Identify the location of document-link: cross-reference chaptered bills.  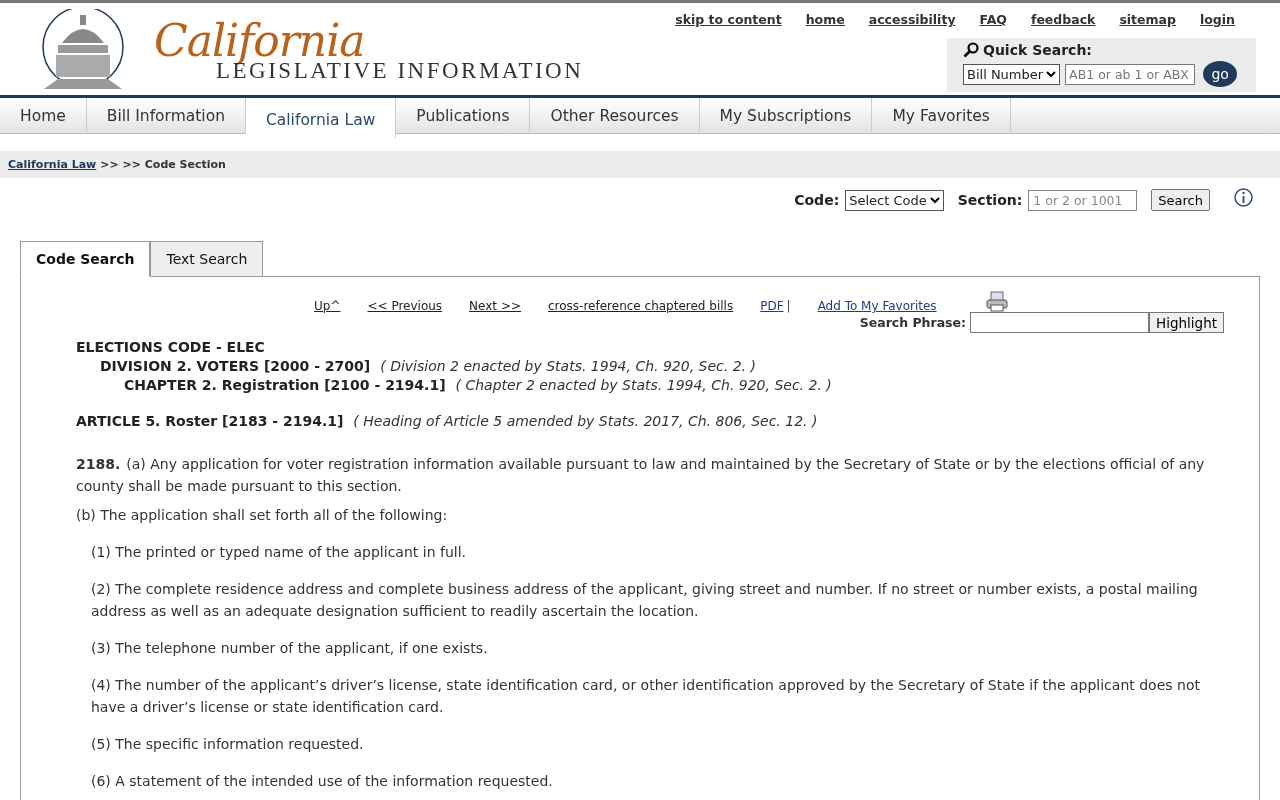
(641, 306).